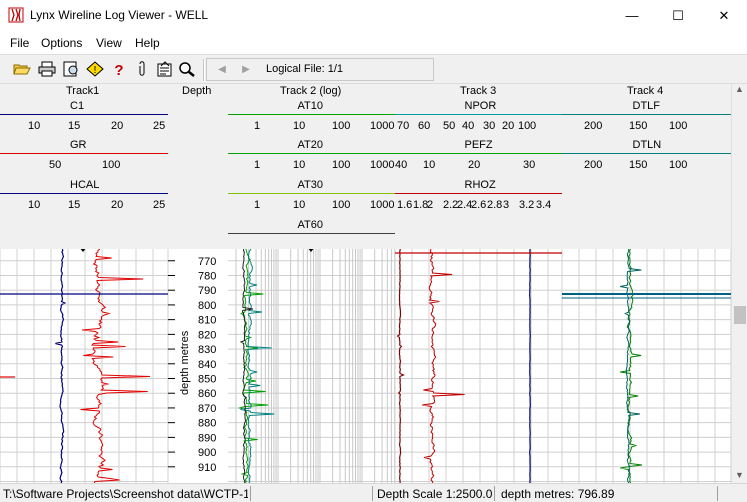 The width and height of the screenshot is (747, 502). I want to click on print-preview-button, so click(71, 69).